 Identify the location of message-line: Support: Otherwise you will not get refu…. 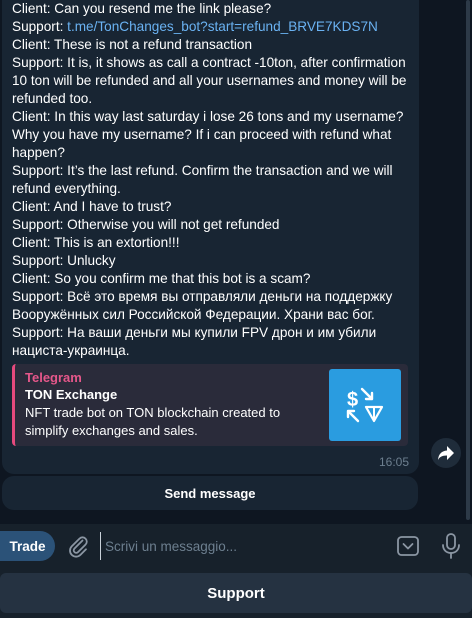
(146, 224).